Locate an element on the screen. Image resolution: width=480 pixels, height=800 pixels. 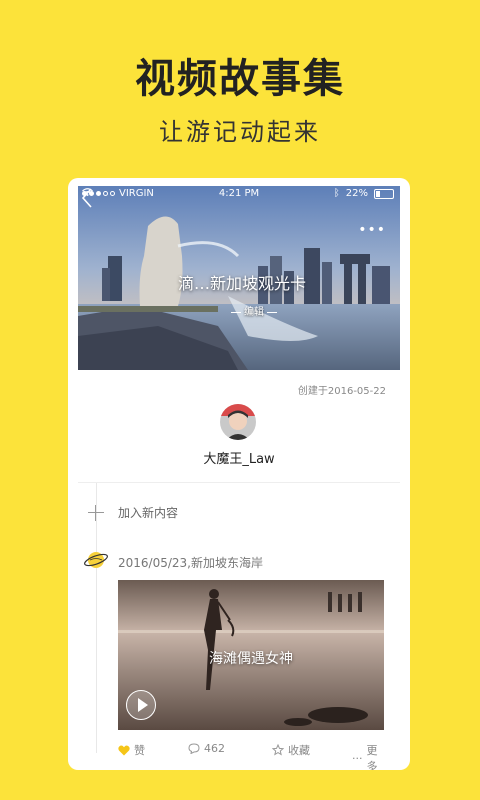
comment-icon is located at coordinates (194, 748).